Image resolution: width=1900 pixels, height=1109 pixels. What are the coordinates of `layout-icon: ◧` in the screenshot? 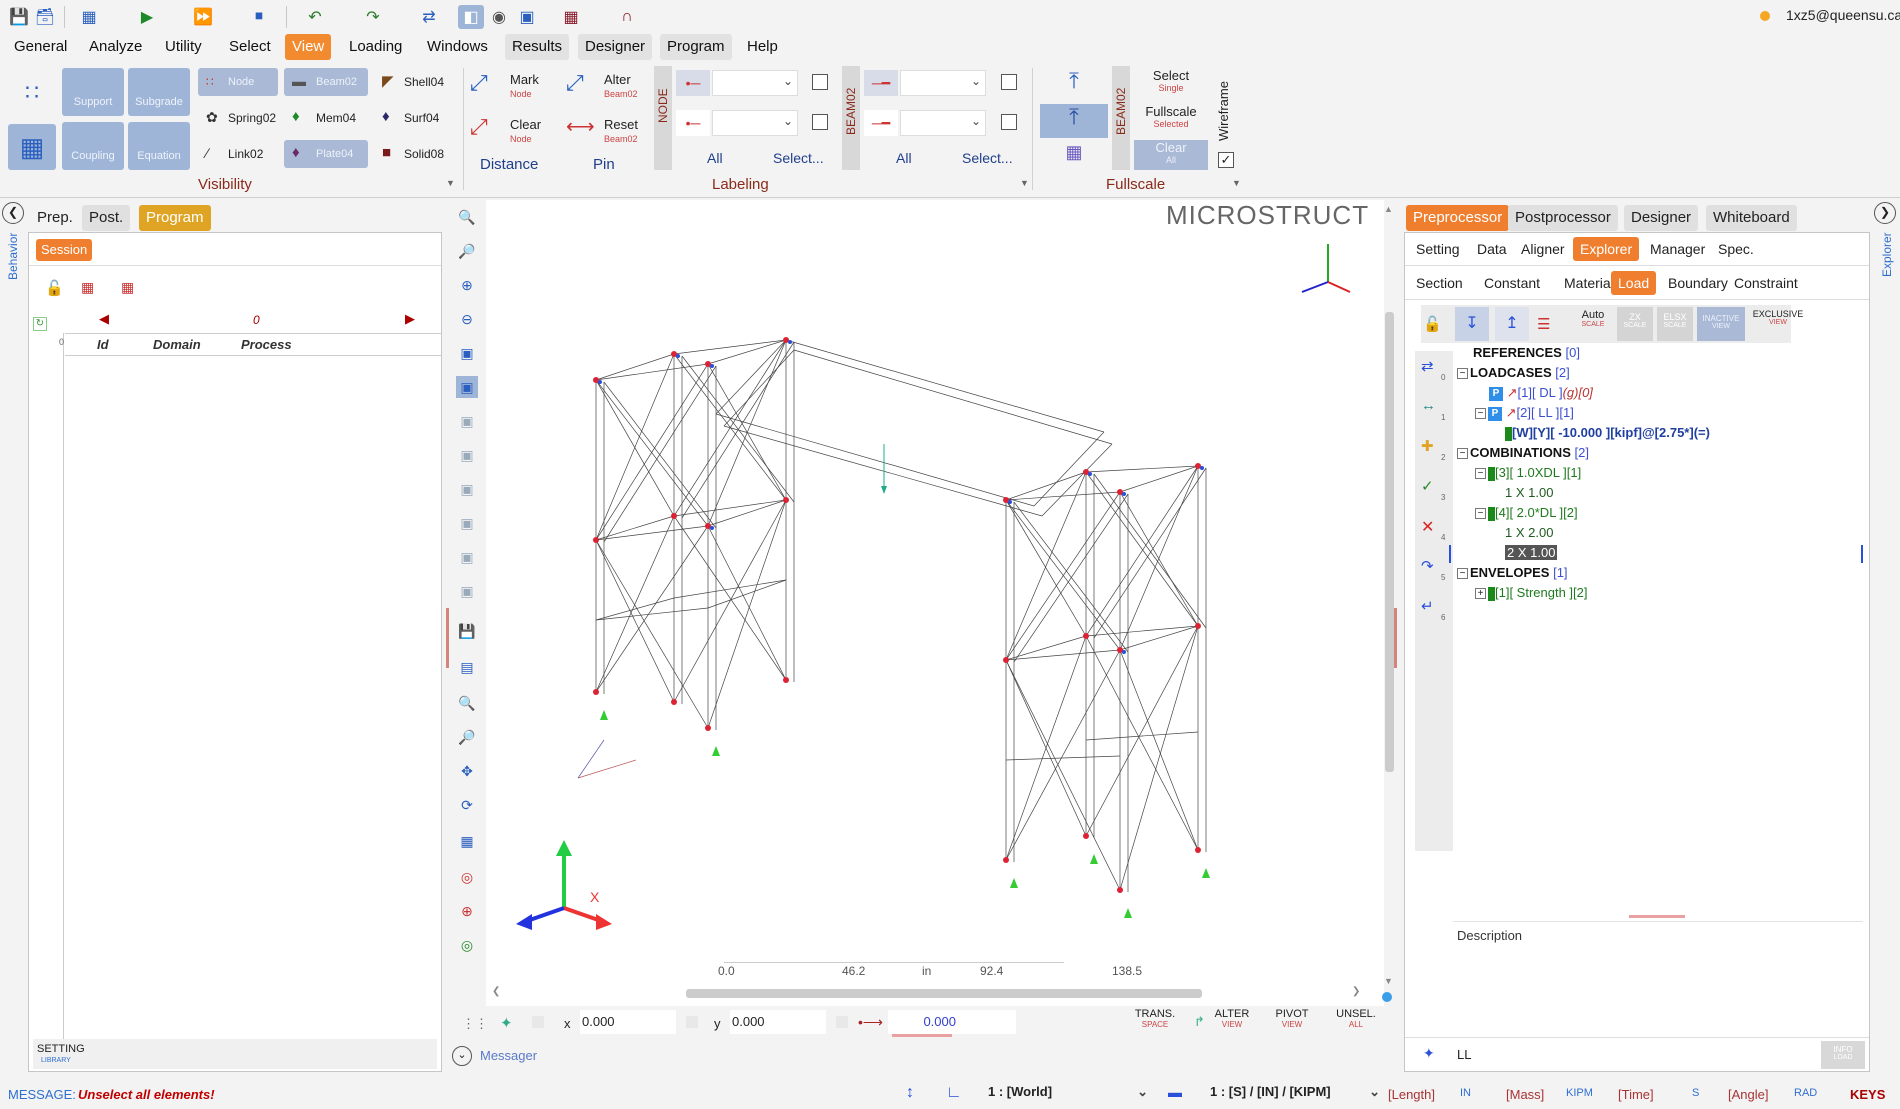 It's located at (471, 17).